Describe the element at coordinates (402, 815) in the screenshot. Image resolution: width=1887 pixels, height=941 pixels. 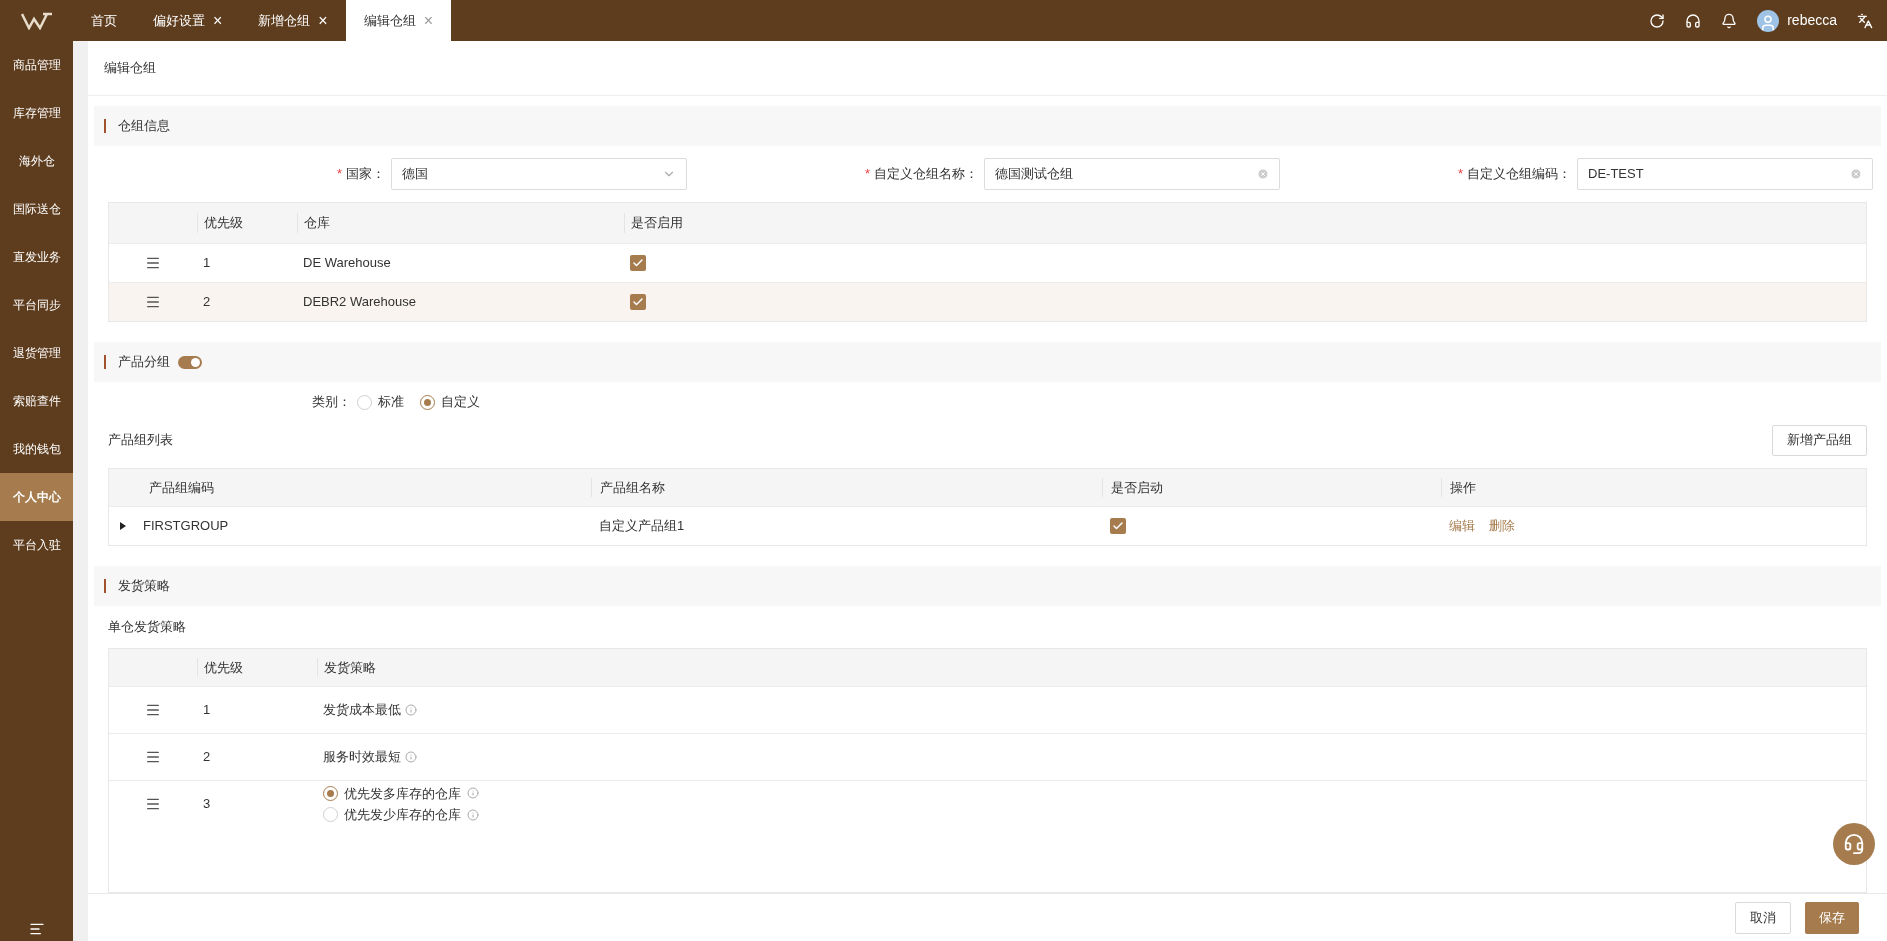
I see `radio-label: 优先发少库存的仓库` at that location.